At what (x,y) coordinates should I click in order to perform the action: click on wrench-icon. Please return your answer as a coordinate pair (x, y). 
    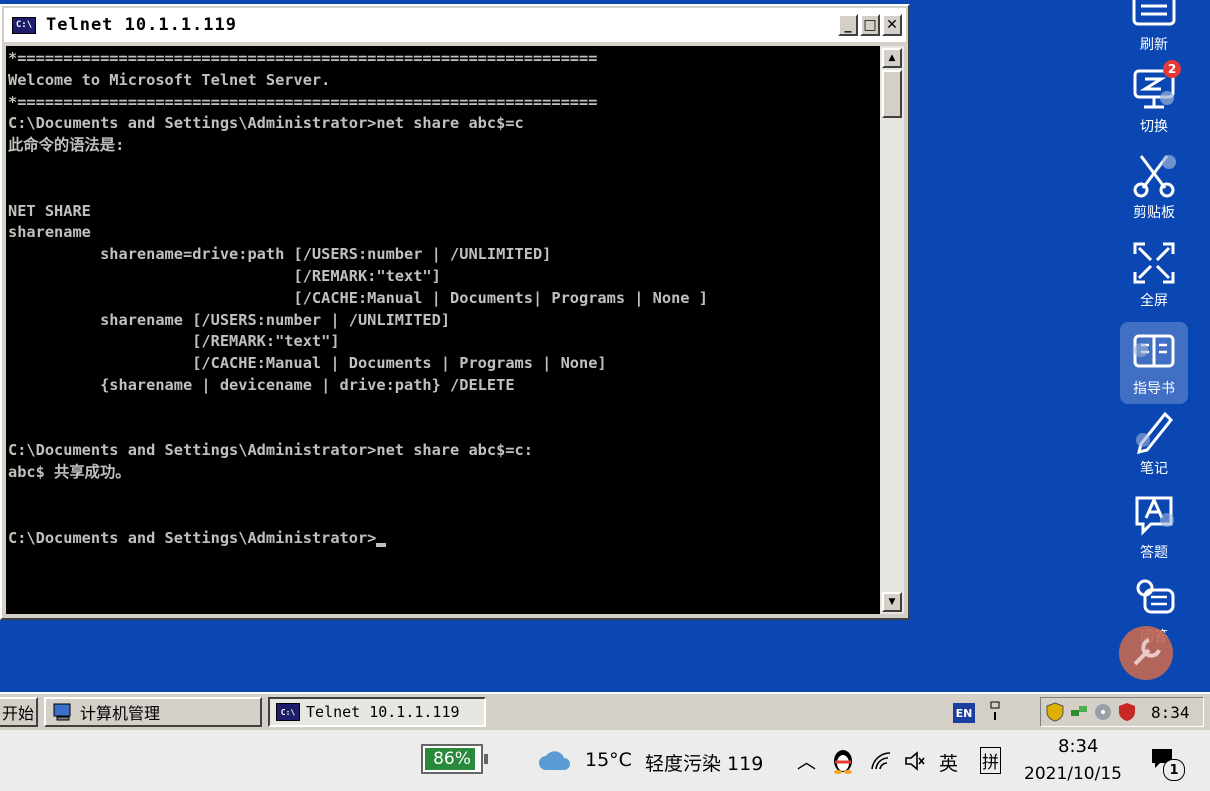
    Looking at the image, I should click on (1147, 652).